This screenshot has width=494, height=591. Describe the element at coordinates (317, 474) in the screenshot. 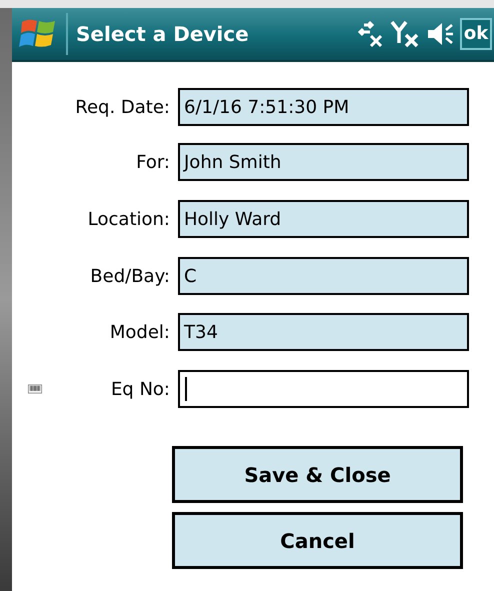

I see `action-button: Save & Close` at that location.